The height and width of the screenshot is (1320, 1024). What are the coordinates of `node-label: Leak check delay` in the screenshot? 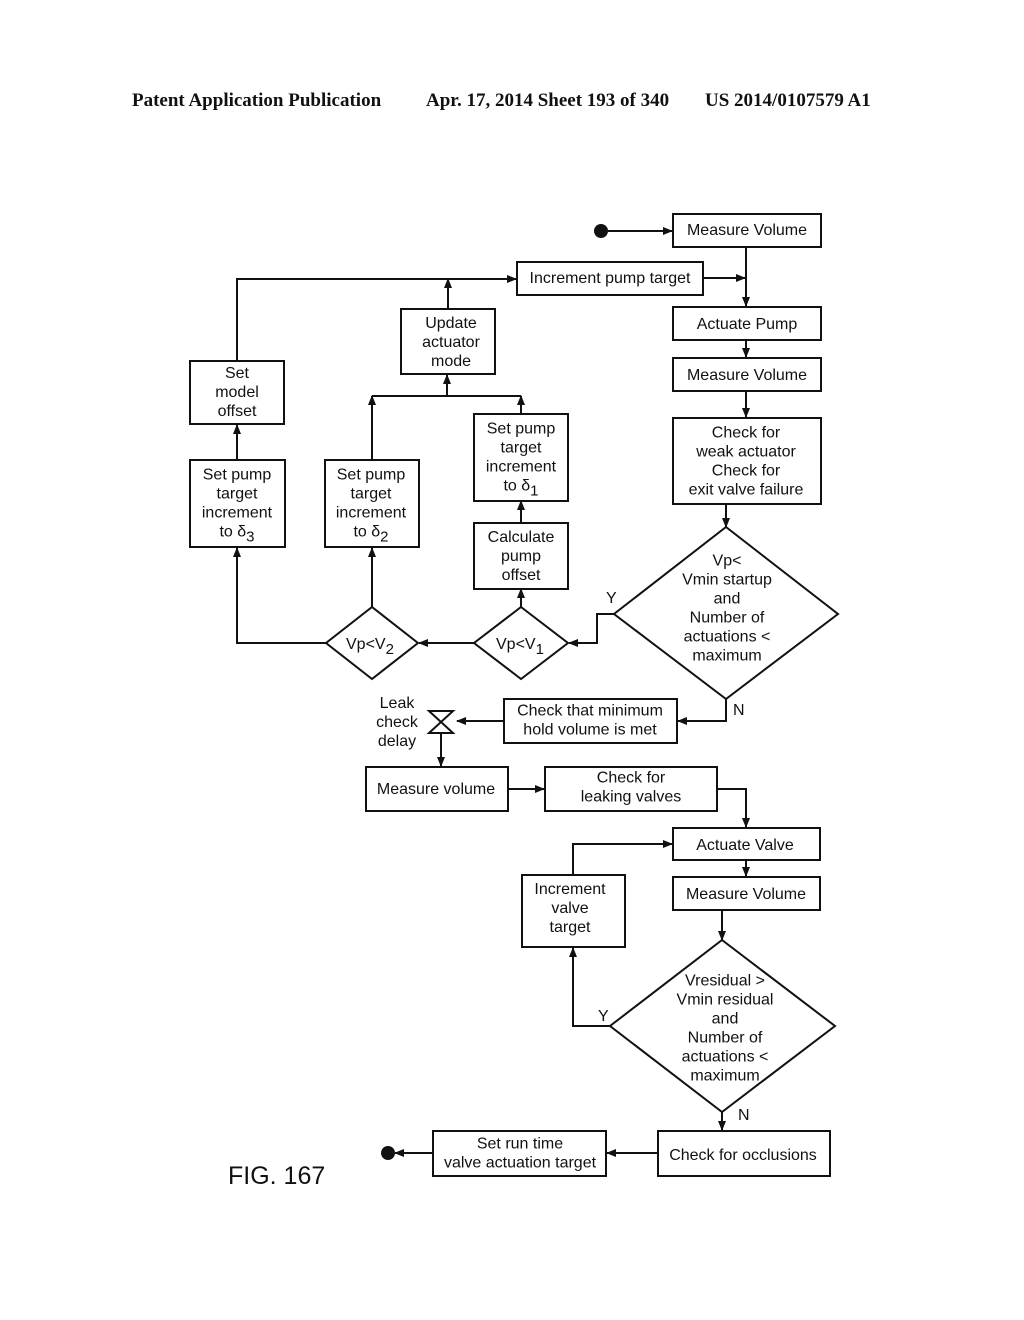 It's located at (397, 722).